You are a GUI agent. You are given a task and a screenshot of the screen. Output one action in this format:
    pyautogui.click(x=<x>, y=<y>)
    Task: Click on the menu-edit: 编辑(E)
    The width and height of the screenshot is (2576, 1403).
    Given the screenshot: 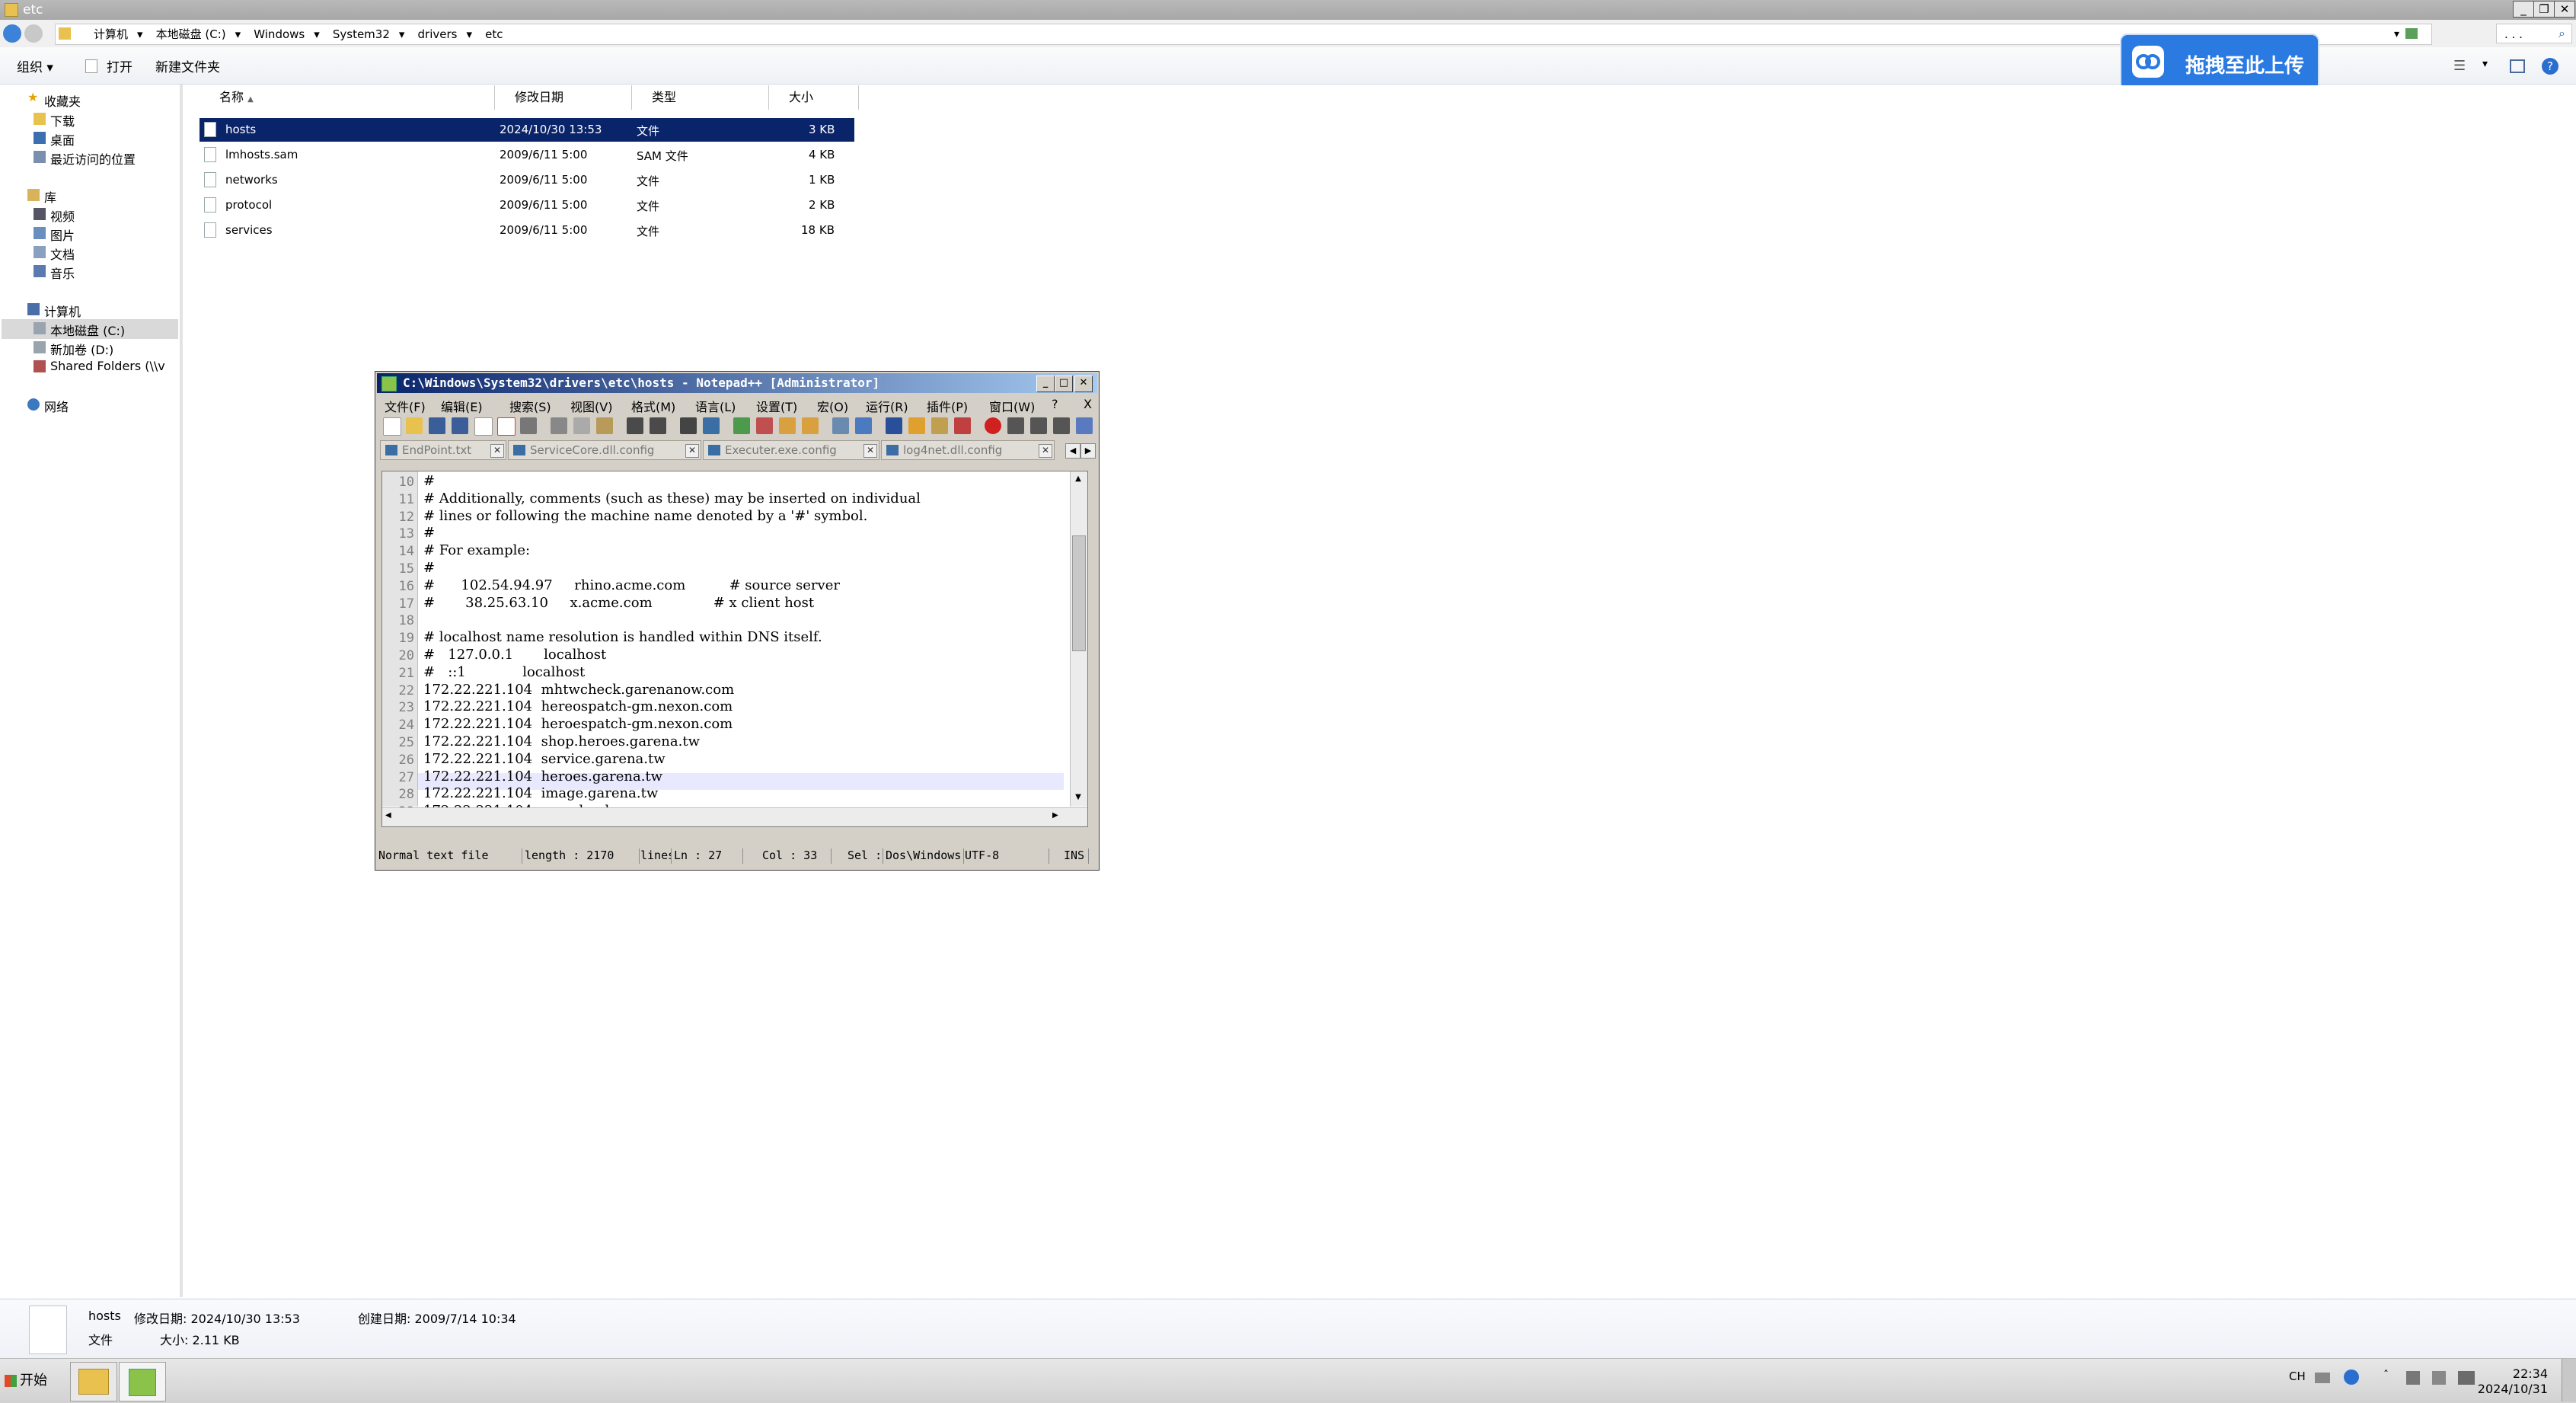 What is the action you would take?
    pyautogui.click(x=462, y=406)
    